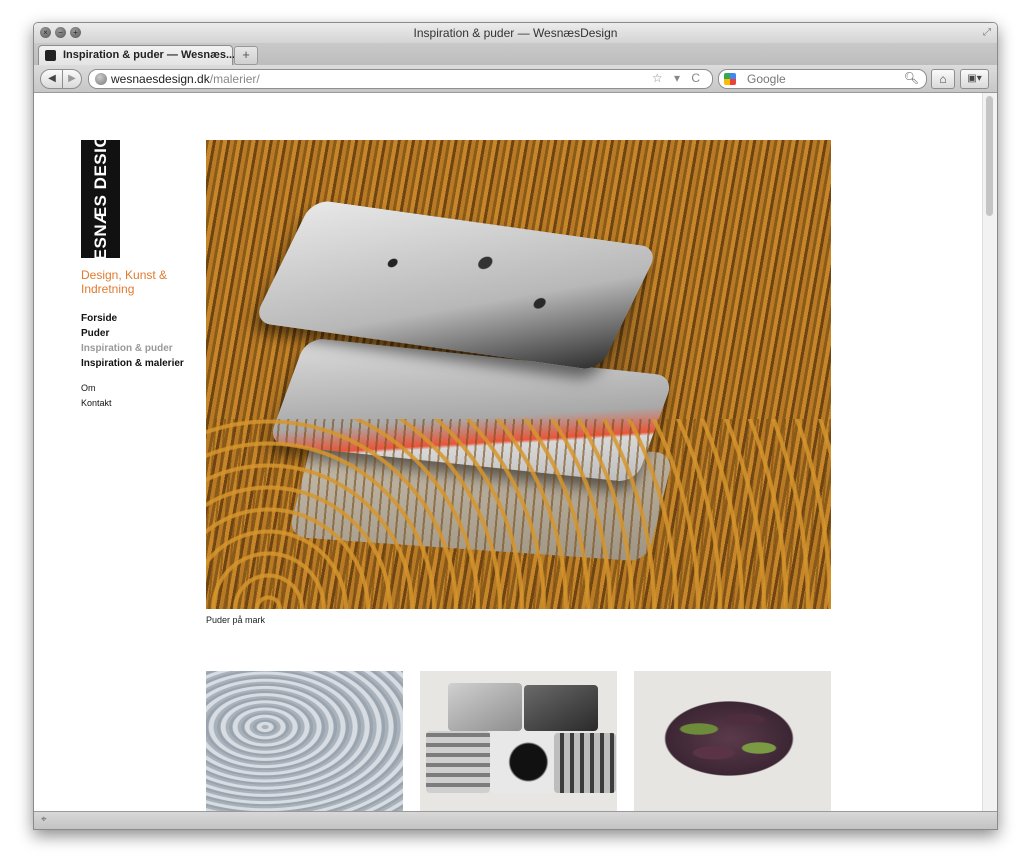 Image resolution: width=1030 pixels, height=859 pixels. I want to click on nav-item-kontakt: Kontakt, so click(96, 403).